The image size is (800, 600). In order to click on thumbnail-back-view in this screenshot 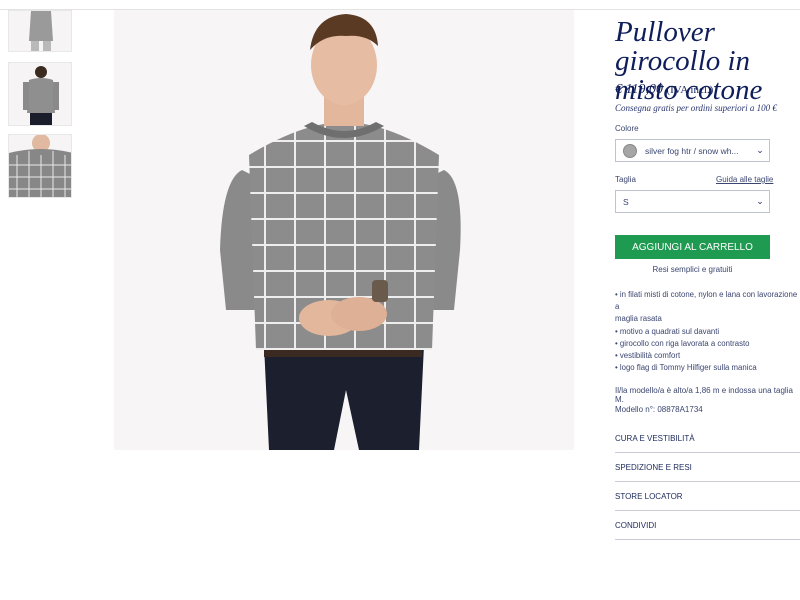, I will do `click(40, 94)`.